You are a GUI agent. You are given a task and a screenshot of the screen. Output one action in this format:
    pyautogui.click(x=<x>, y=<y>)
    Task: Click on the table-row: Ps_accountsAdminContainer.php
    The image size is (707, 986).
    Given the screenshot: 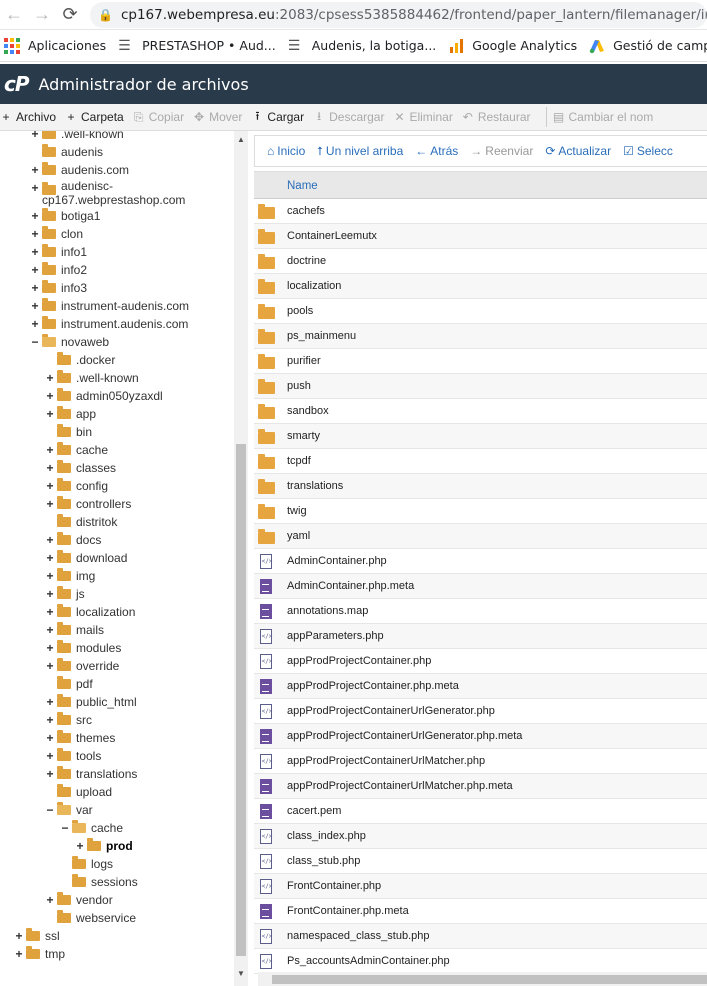 What is the action you would take?
    pyautogui.click(x=480, y=961)
    